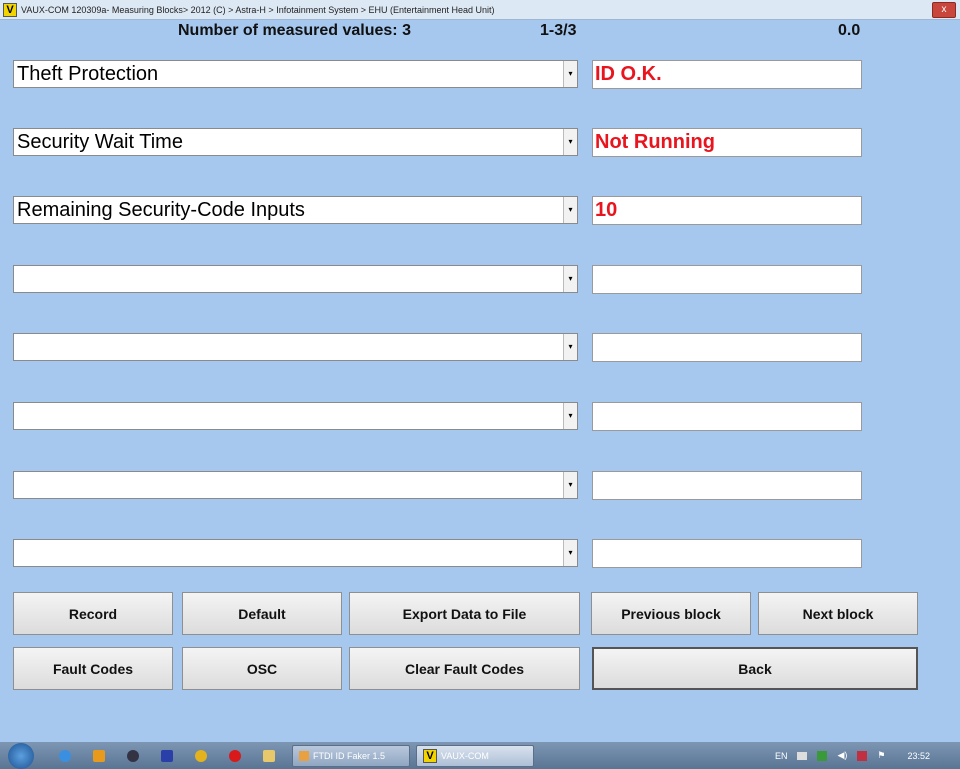  What do you see at coordinates (304, 755) in the screenshot?
I see `ftdi-icon` at bounding box center [304, 755].